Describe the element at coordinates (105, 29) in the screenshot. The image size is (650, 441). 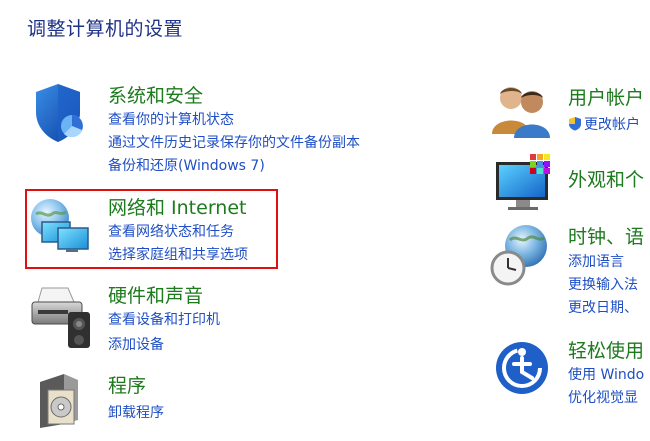
I see `page-title: 调整计算机的设置` at that location.